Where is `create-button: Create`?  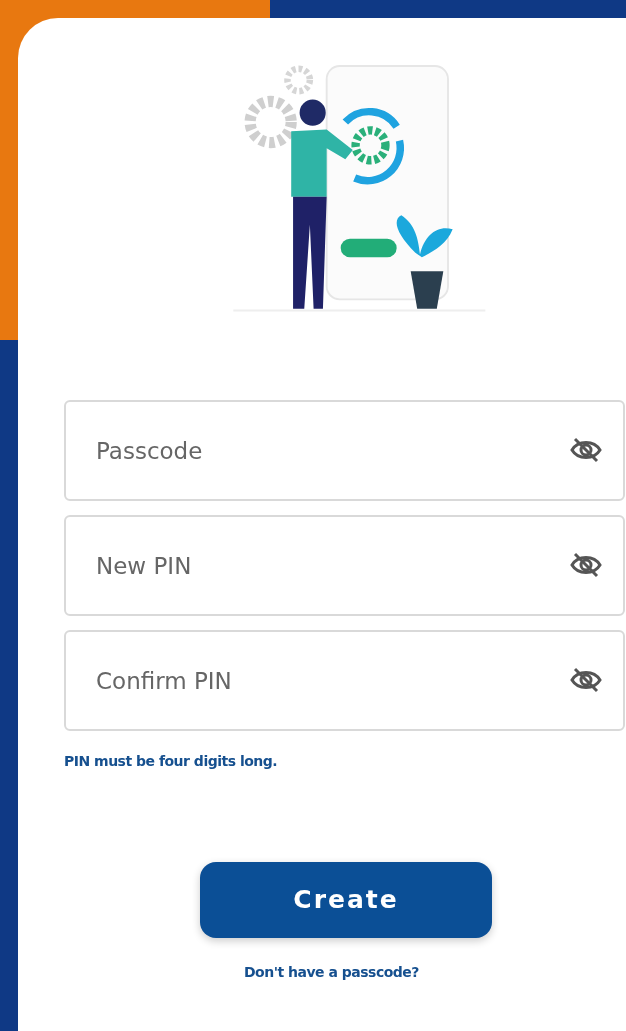
create-button: Create is located at coordinates (346, 900).